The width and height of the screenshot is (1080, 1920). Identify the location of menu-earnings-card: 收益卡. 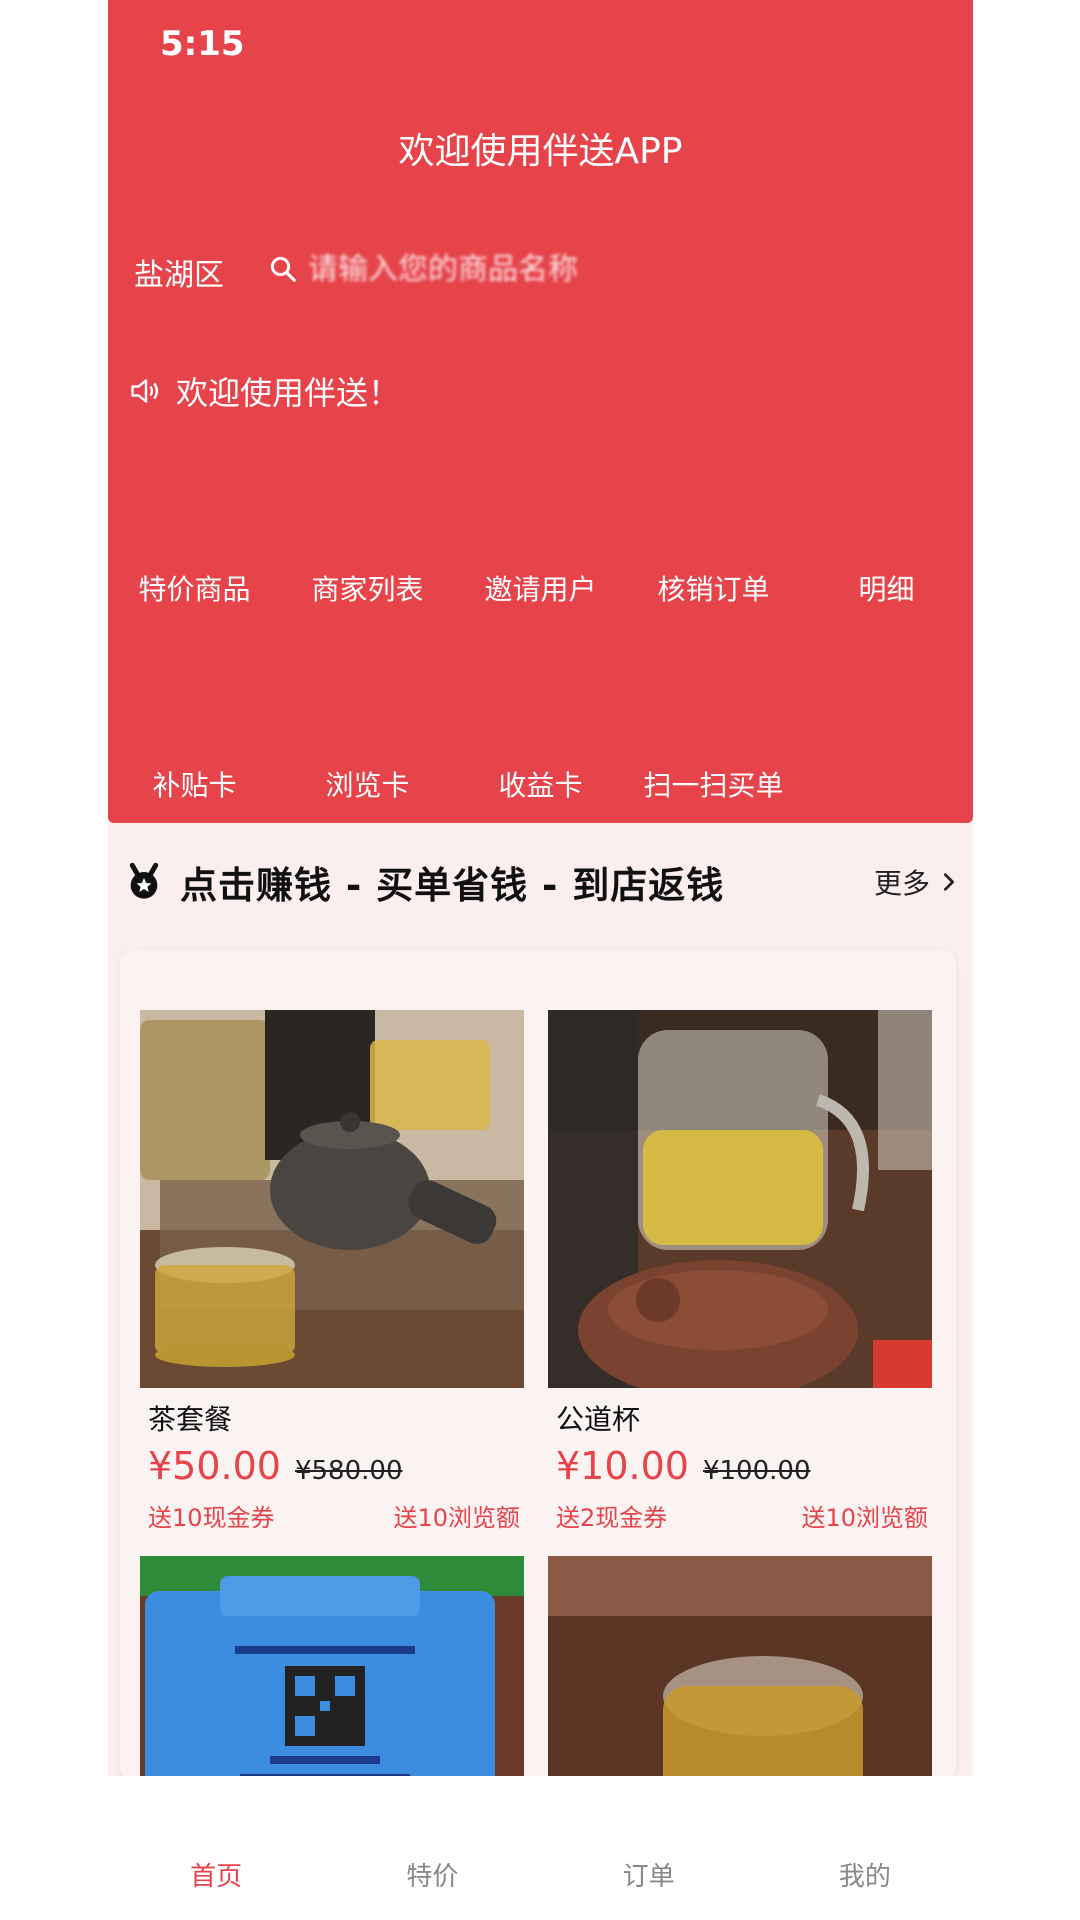
(540, 784).